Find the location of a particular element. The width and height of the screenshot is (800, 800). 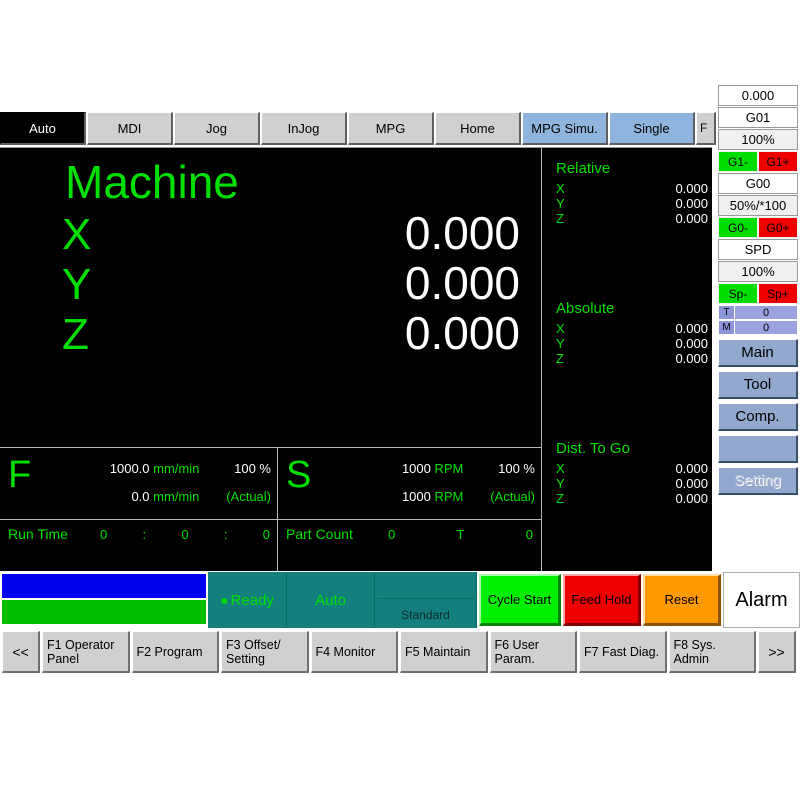

fkey-f7-fast-diag: F7 Fast Diag. is located at coordinates (623, 652).